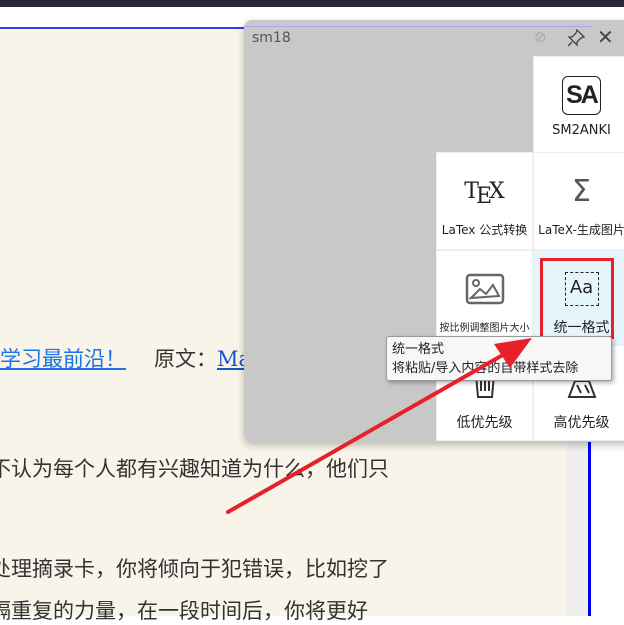 The width and height of the screenshot is (624, 625). What do you see at coordinates (513, 353) in the screenshot?
I see `arrow-head` at bounding box center [513, 353].